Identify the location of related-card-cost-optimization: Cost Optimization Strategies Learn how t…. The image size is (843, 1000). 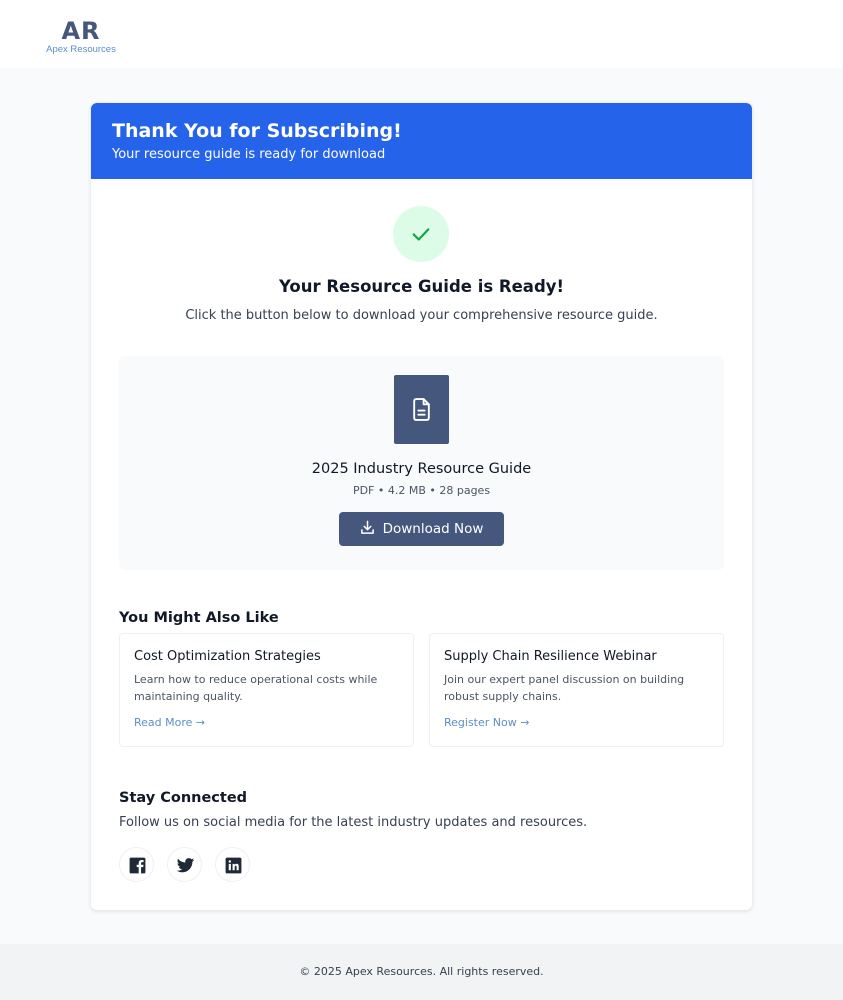
(266, 690).